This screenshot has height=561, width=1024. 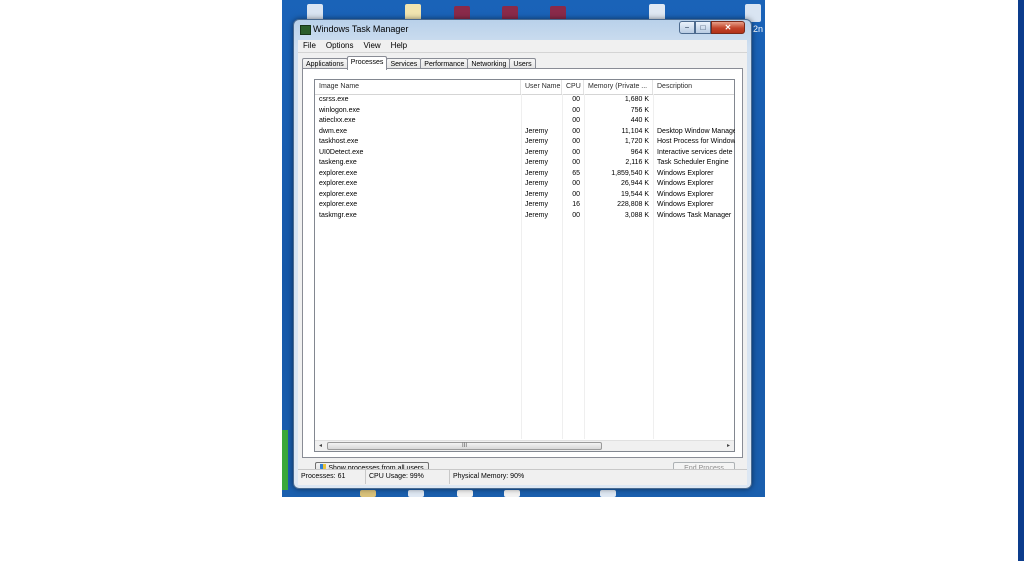 I want to click on cell-memory: 440 K, so click(x=639, y=120).